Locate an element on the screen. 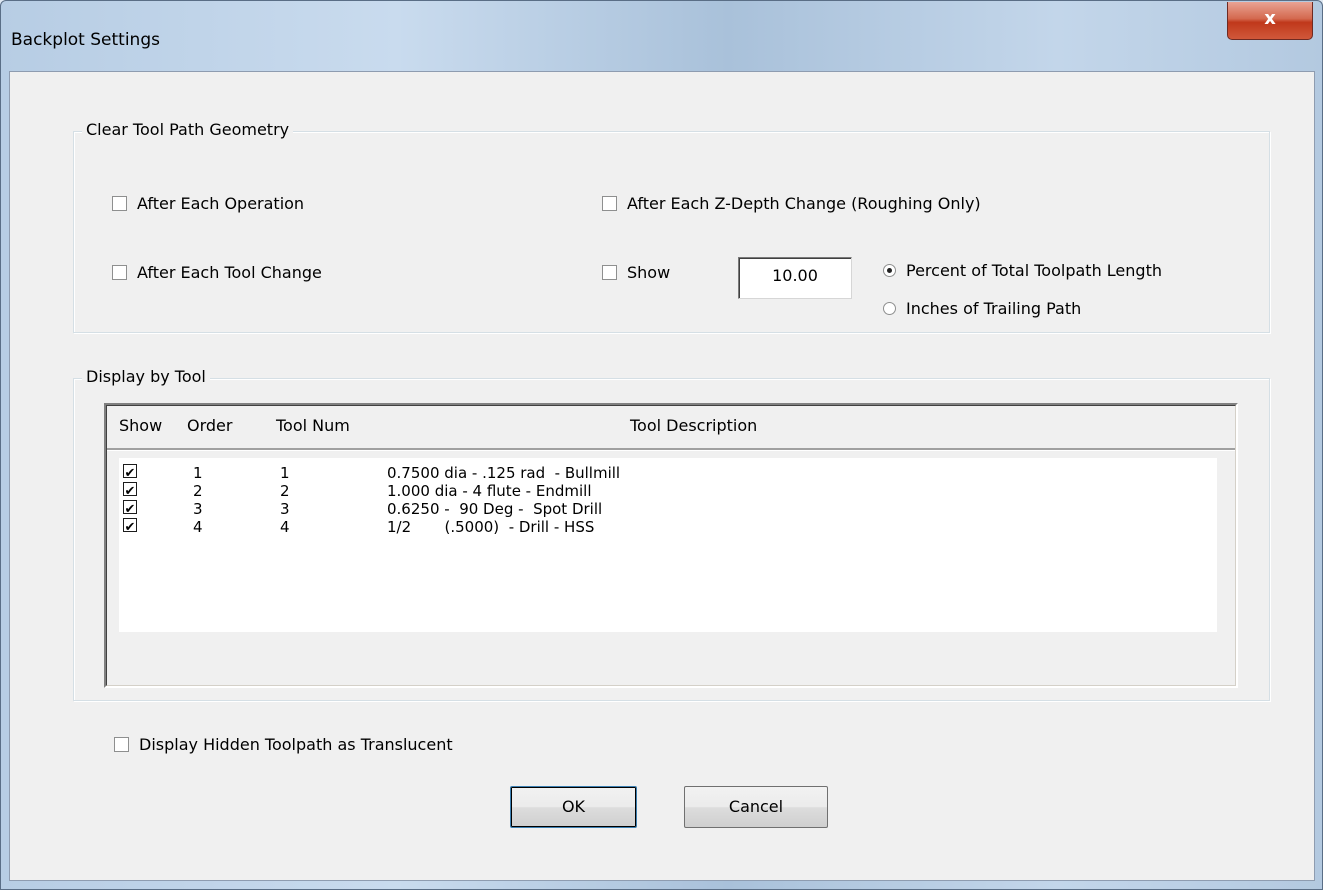 This screenshot has width=1323, height=890. after-each-tool-change-option: After Each Tool Change is located at coordinates (217, 272).